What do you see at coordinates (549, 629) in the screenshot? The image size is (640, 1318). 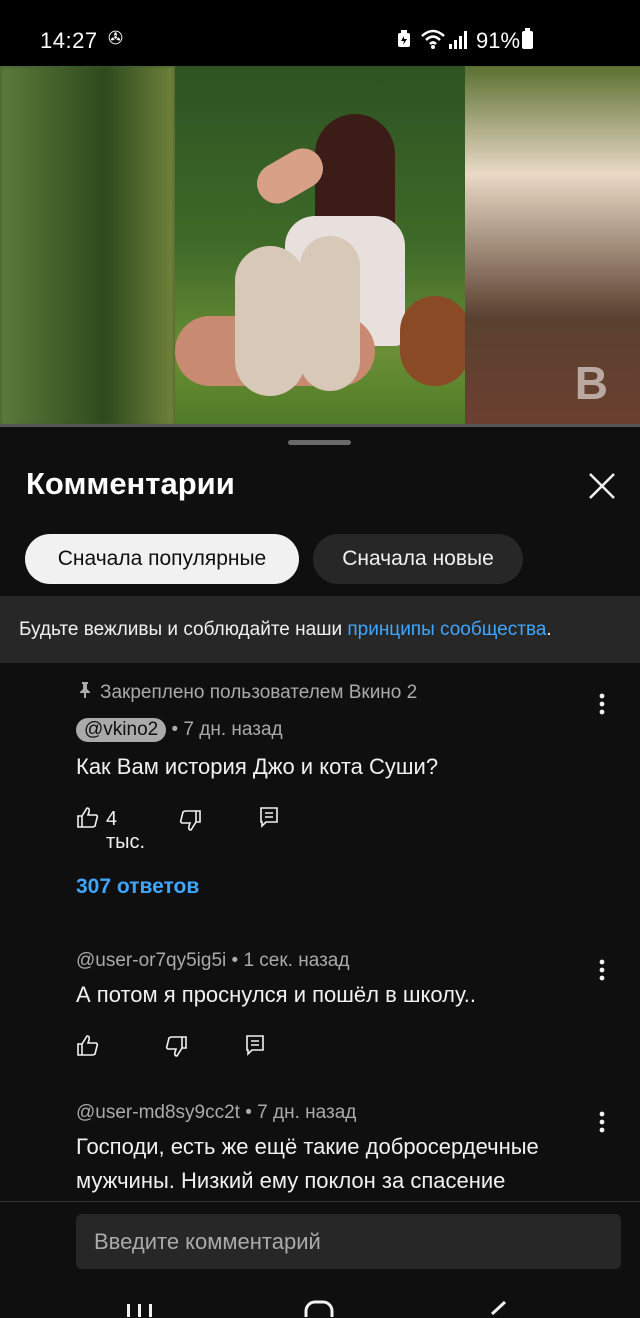 I see `notice-suffix: .` at bounding box center [549, 629].